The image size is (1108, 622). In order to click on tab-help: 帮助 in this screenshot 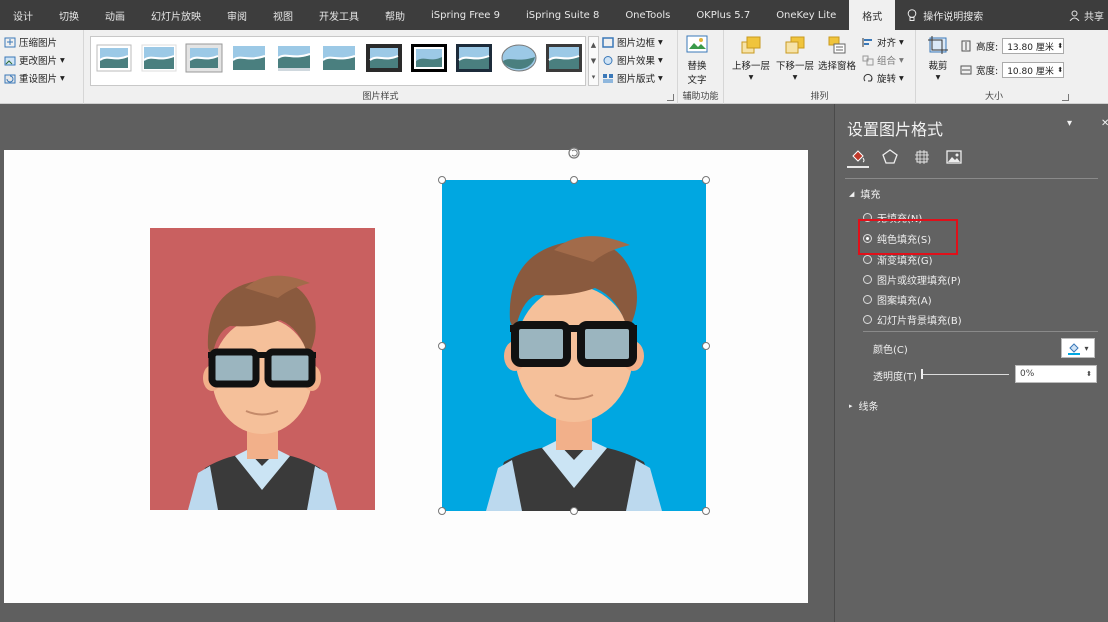, I will do `click(395, 15)`.